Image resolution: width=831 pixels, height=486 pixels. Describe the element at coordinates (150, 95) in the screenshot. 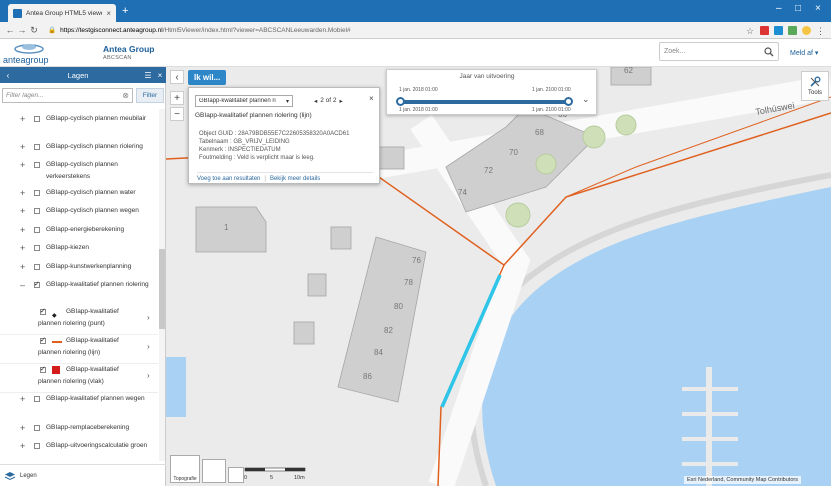

I see `filter-button: Filter` at that location.